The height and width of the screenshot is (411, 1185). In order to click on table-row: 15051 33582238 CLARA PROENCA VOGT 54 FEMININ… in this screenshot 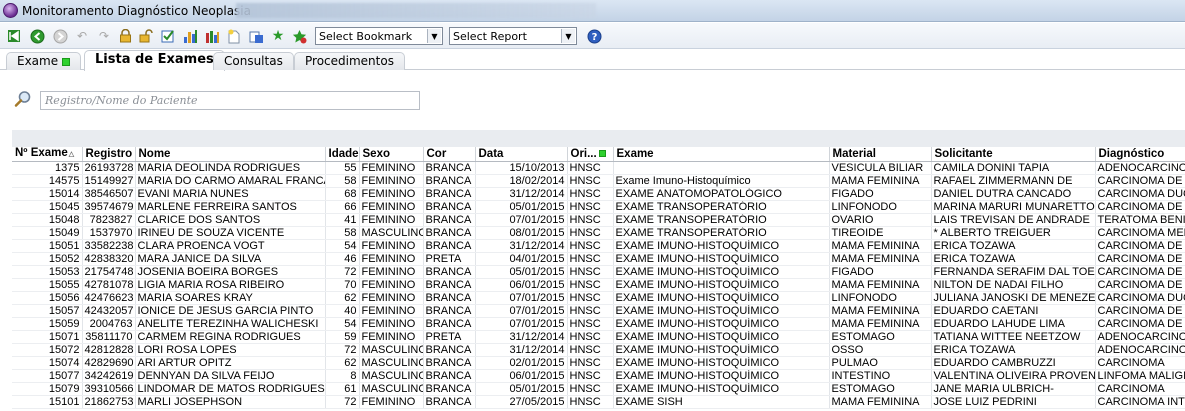, I will do `click(598, 246)`.